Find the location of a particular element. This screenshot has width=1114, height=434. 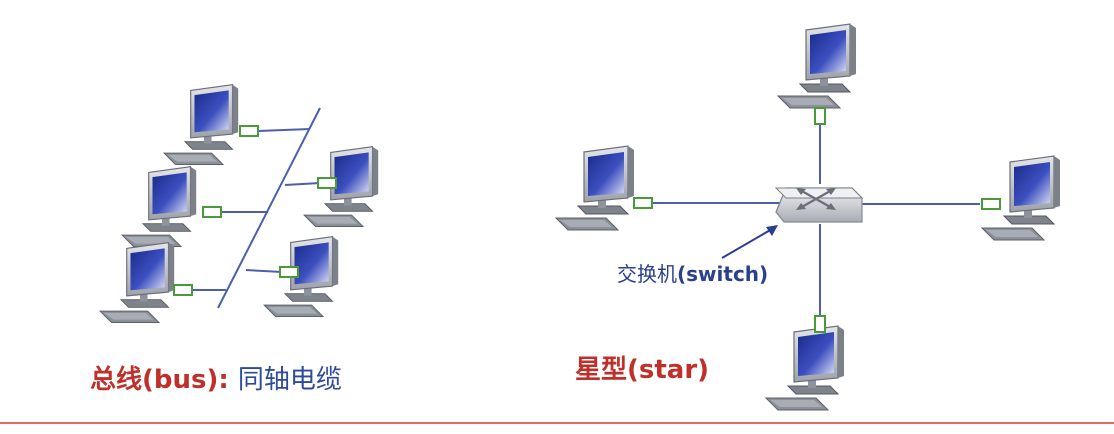

switch-label-en: (switch) is located at coordinates (723, 274).